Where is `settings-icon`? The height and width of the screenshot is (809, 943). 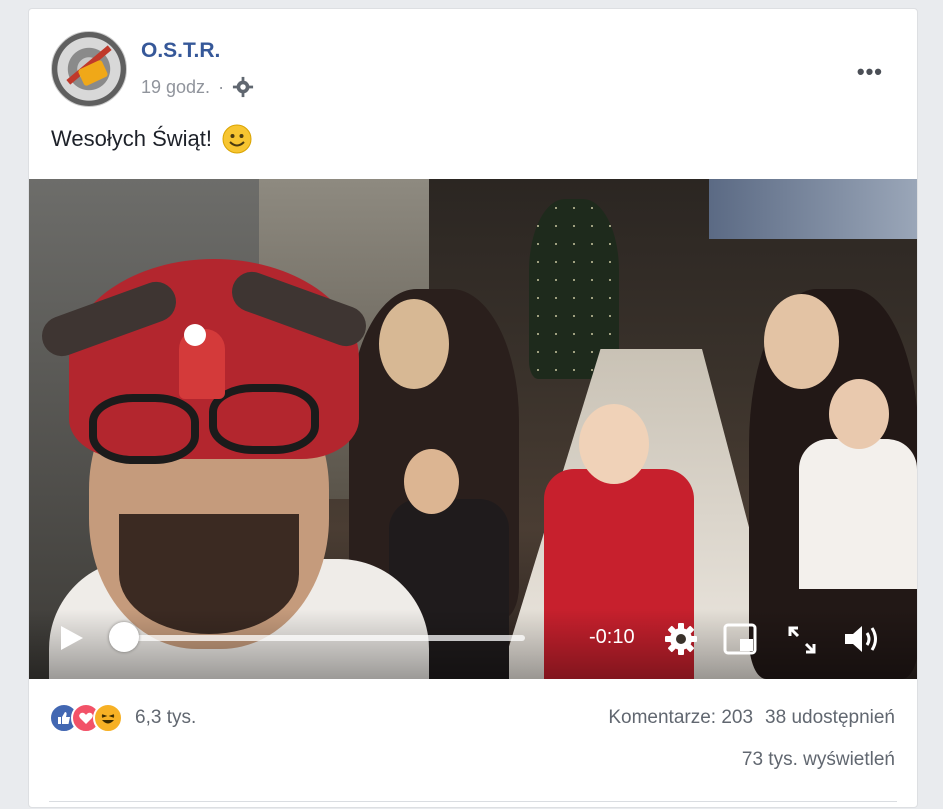 settings-icon is located at coordinates (681, 639).